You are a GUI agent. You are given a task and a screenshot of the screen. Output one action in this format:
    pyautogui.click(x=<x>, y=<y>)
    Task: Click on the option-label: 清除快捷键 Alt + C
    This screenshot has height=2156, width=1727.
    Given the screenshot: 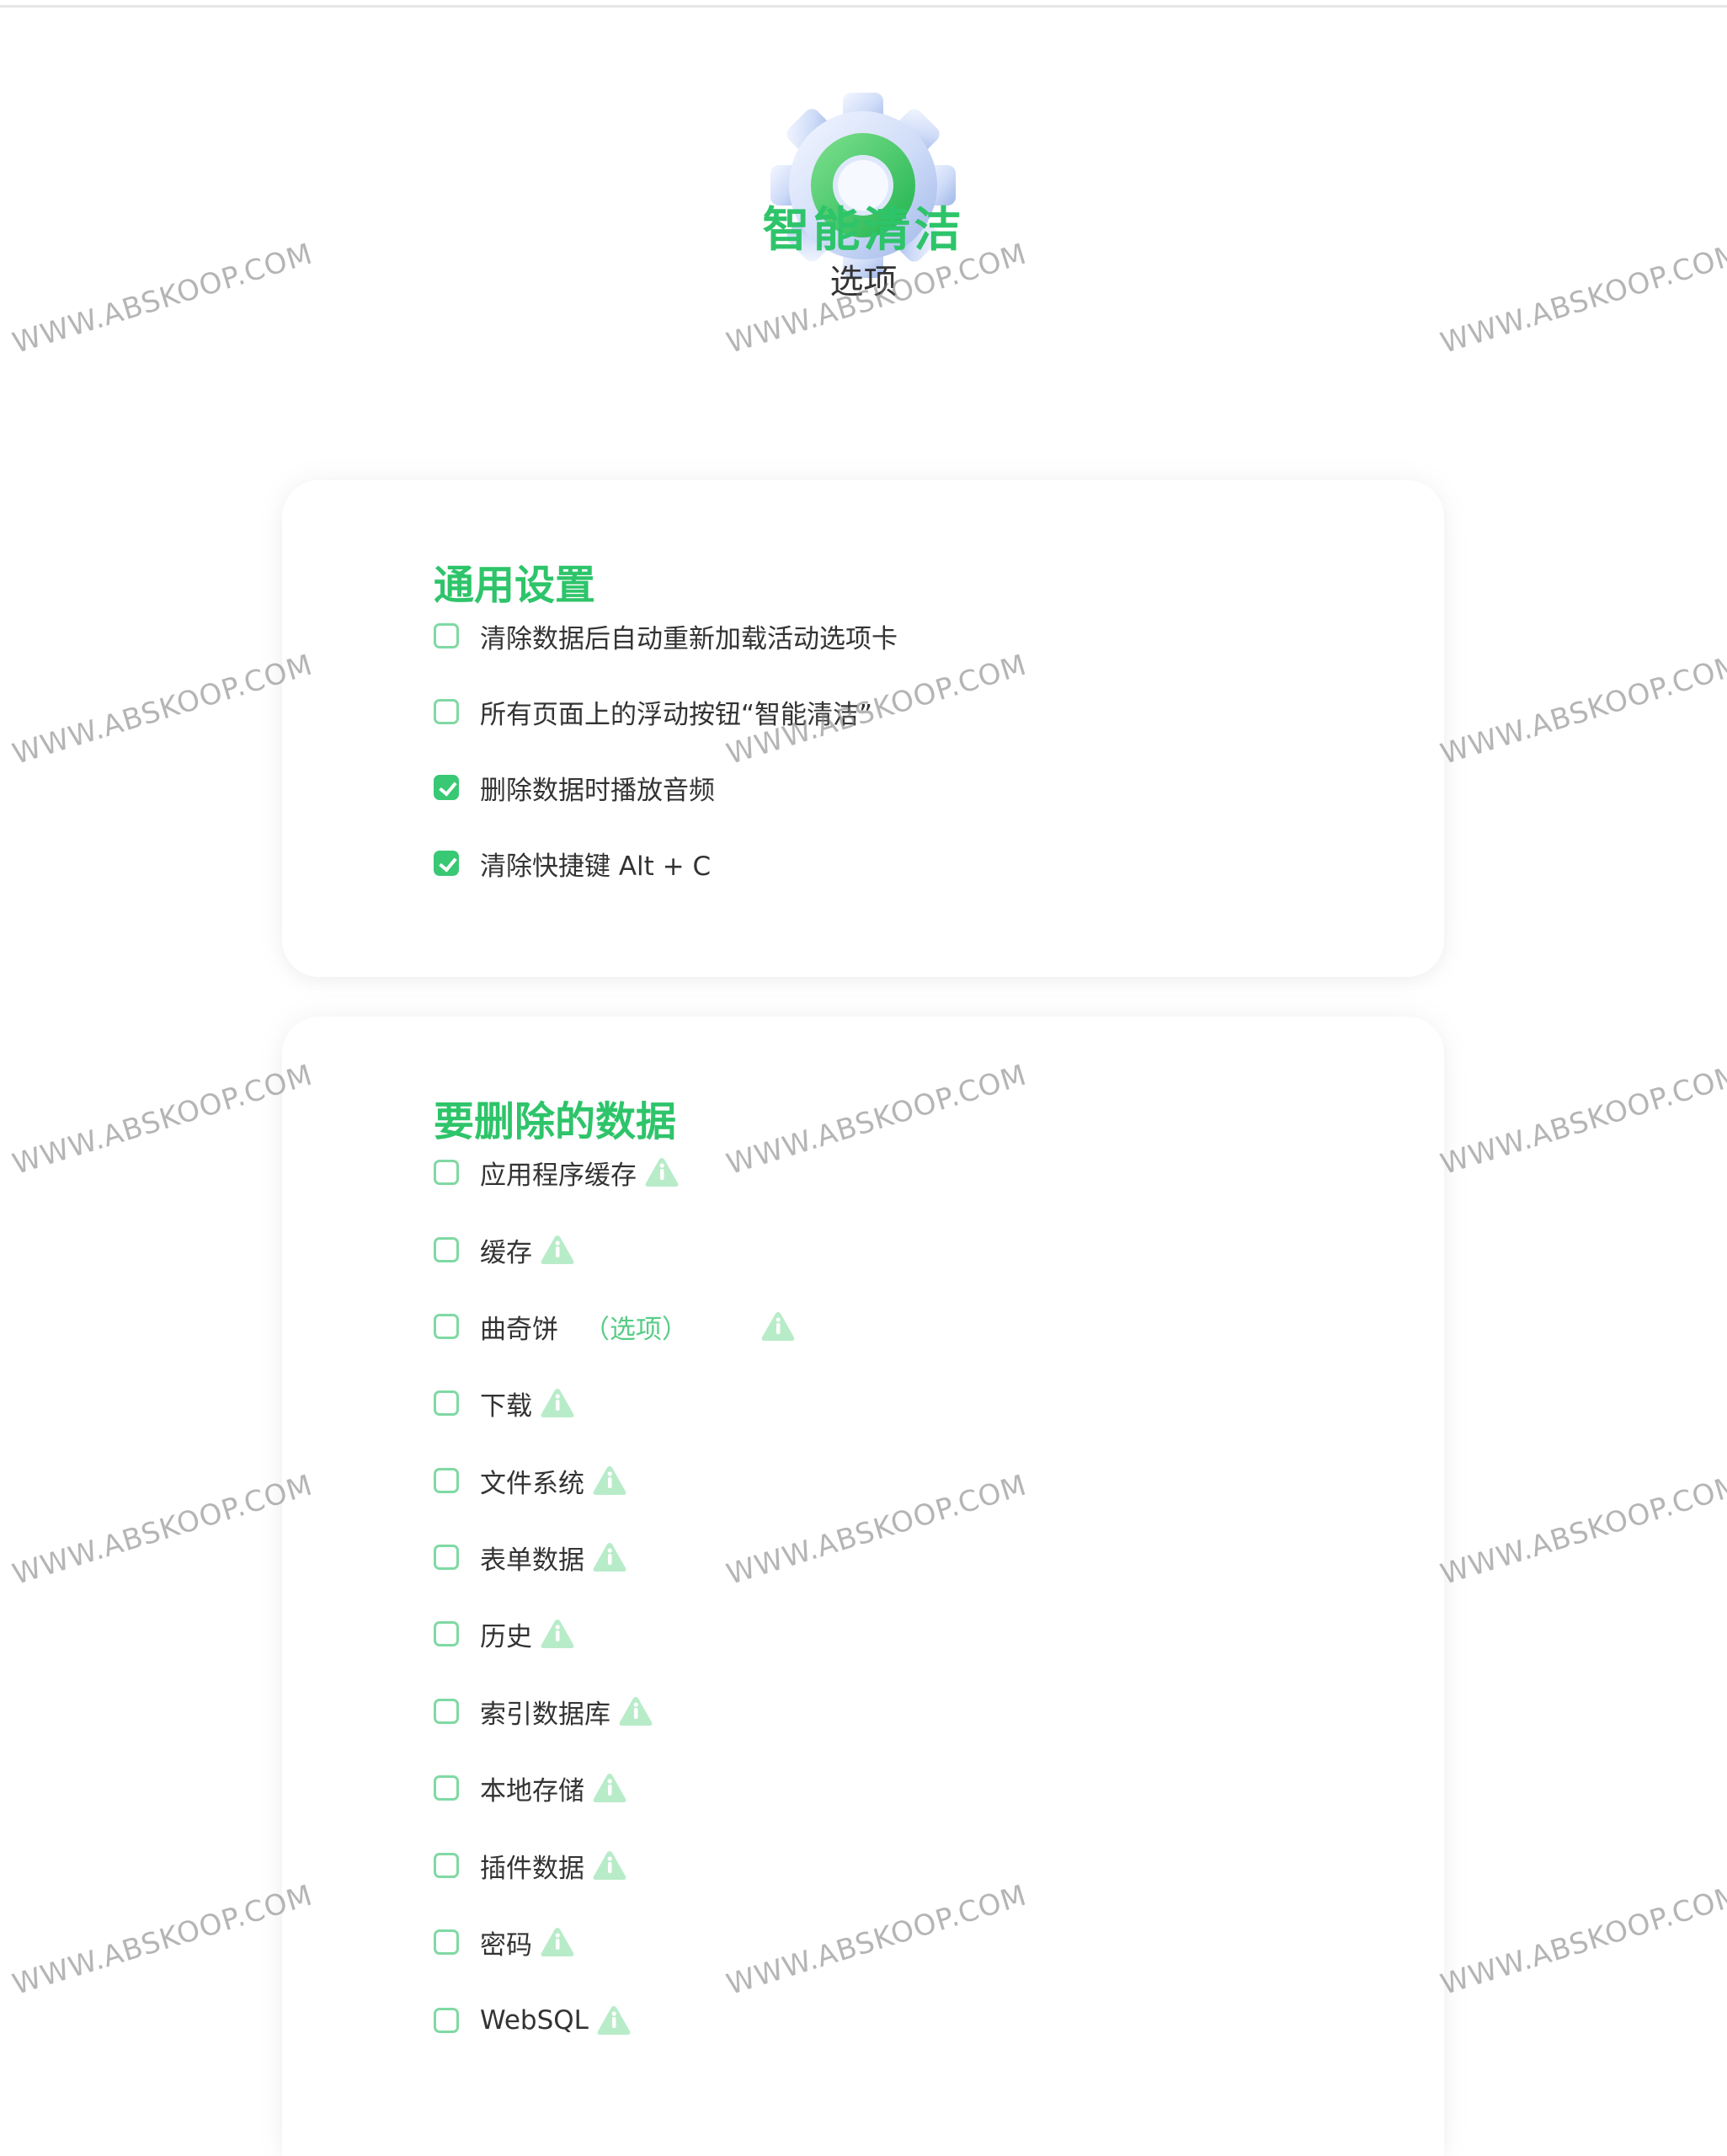 What is the action you would take?
    pyautogui.click(x=596, y=866)
    